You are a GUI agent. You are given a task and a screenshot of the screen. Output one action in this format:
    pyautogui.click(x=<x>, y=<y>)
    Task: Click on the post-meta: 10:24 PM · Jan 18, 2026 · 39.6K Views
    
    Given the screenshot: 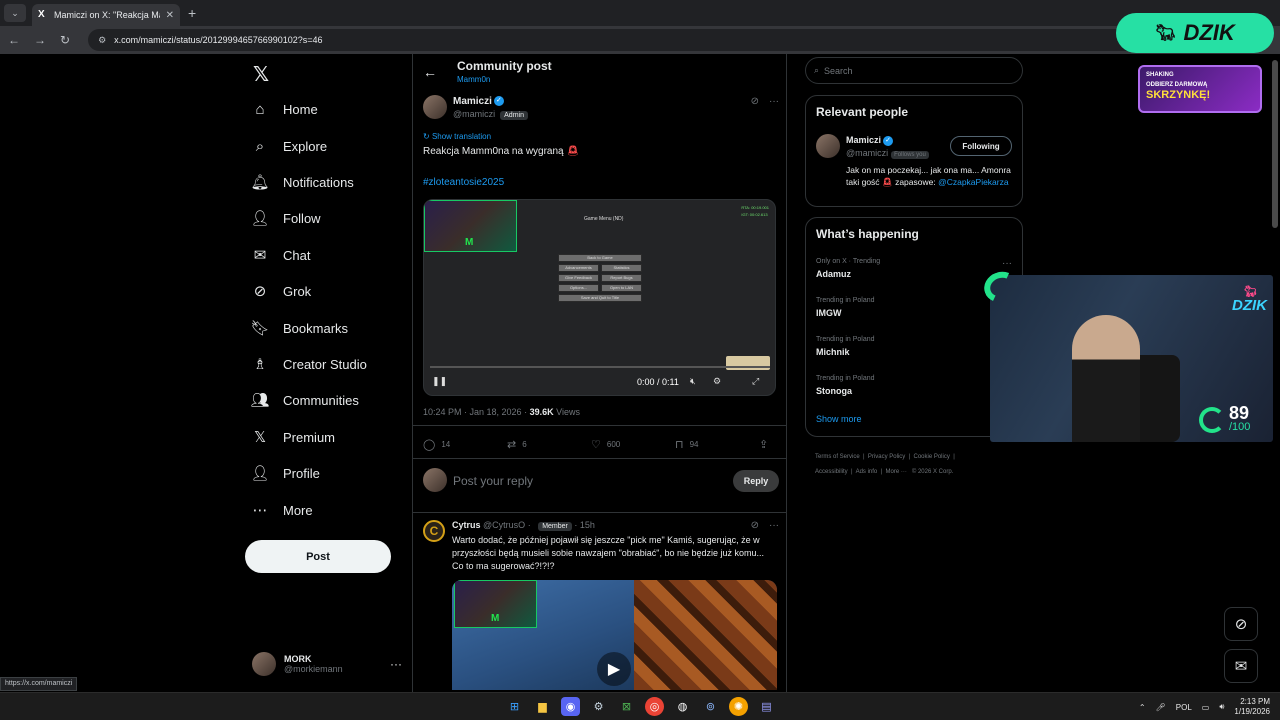 What is the action you would take?
    pyautogui.click(x=501, y=412)
    